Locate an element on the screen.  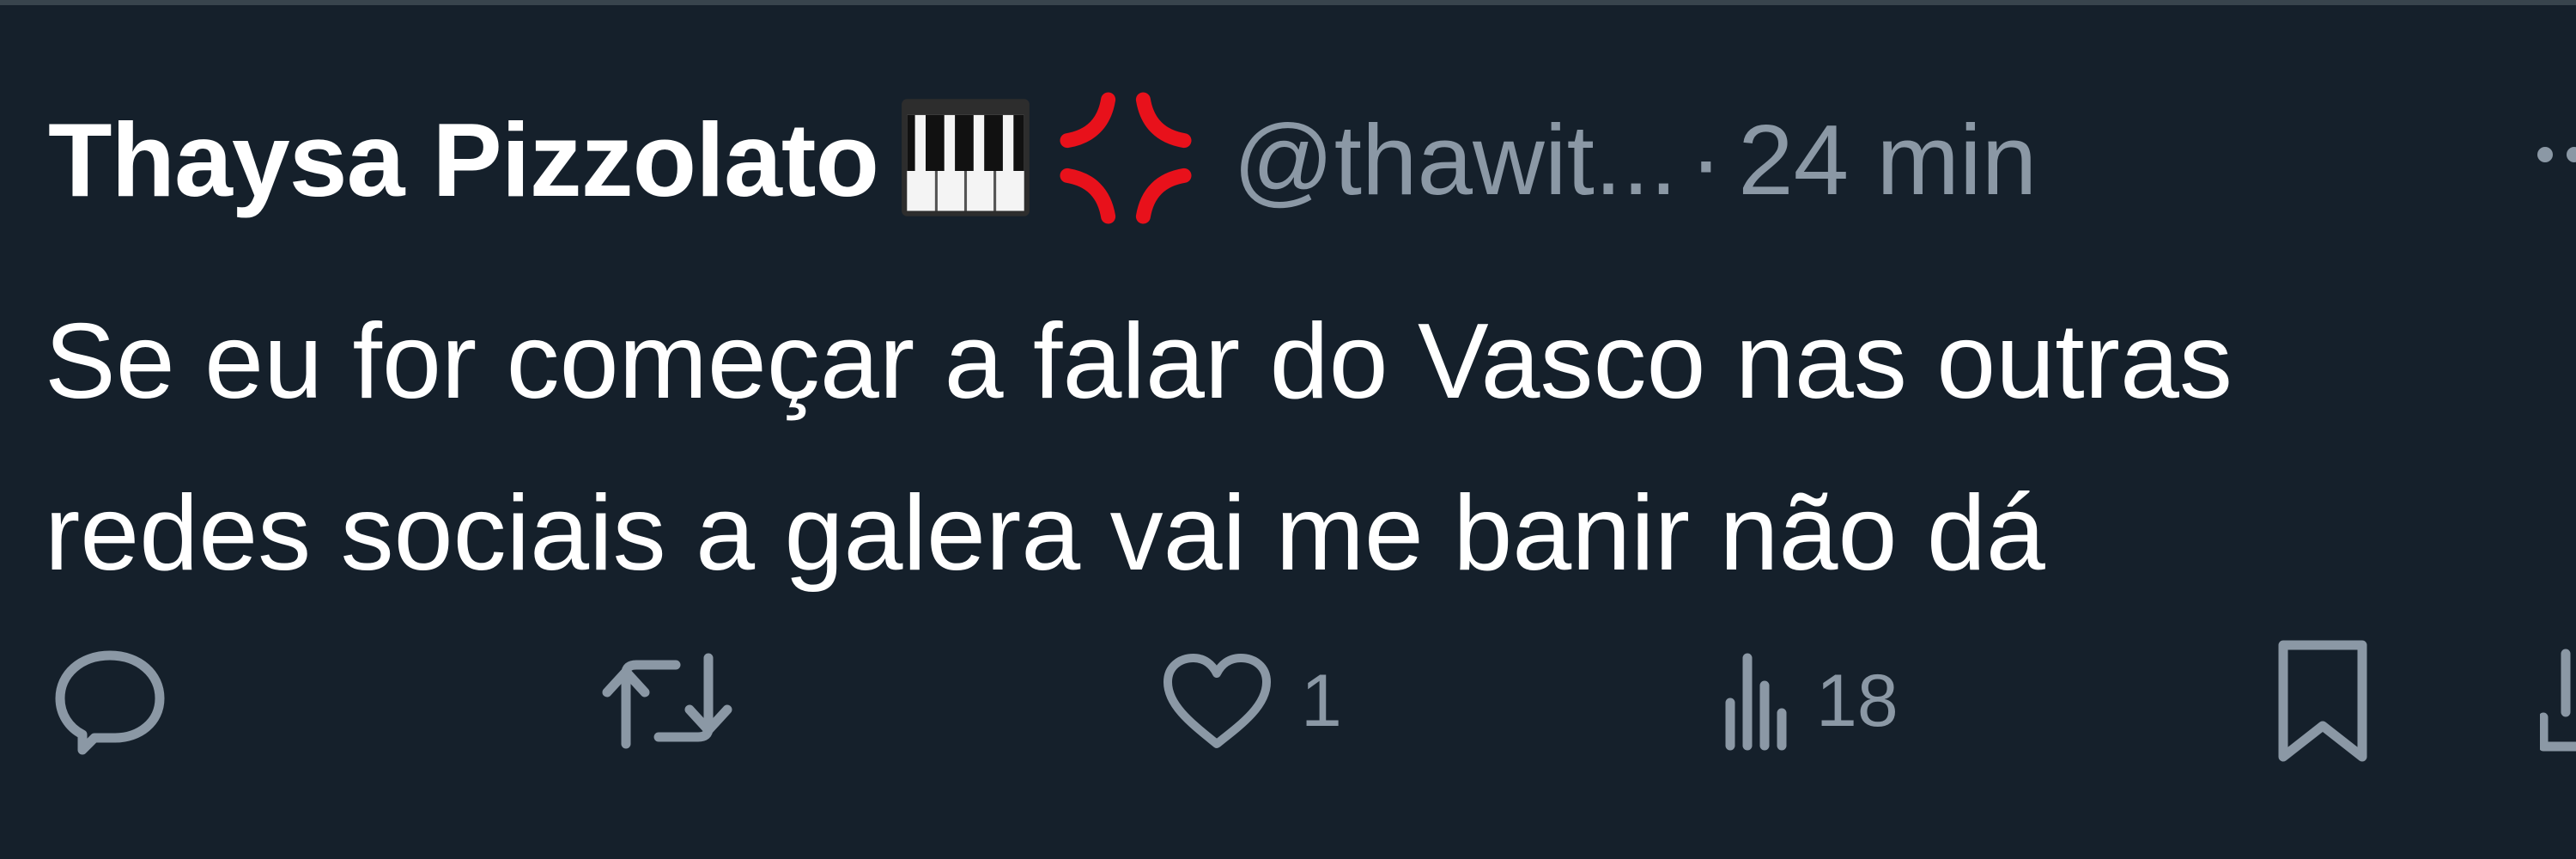
like-button: 1 is located at coordinates (1250, 701).